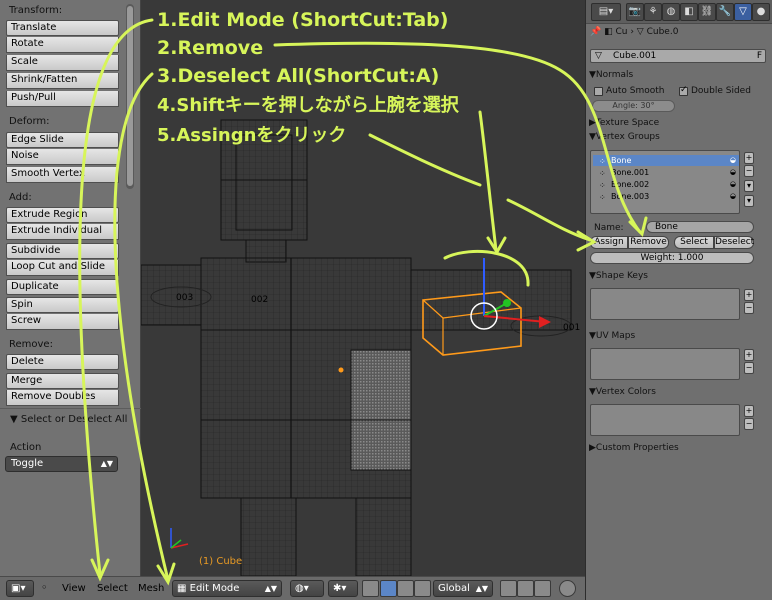 The height and width of the screenshot is (600, 772). What do you see at coordinates (734, 242) in the screenshot?
I see `deselect-button: Deselect` at bounding box center [734, 242].